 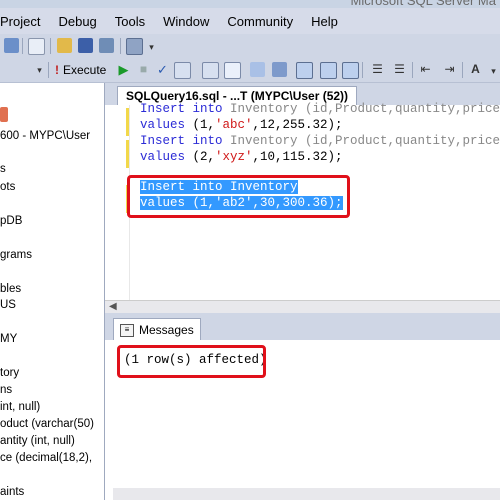 I want to click on cancel-query-icon, so click(x=182, y=70).